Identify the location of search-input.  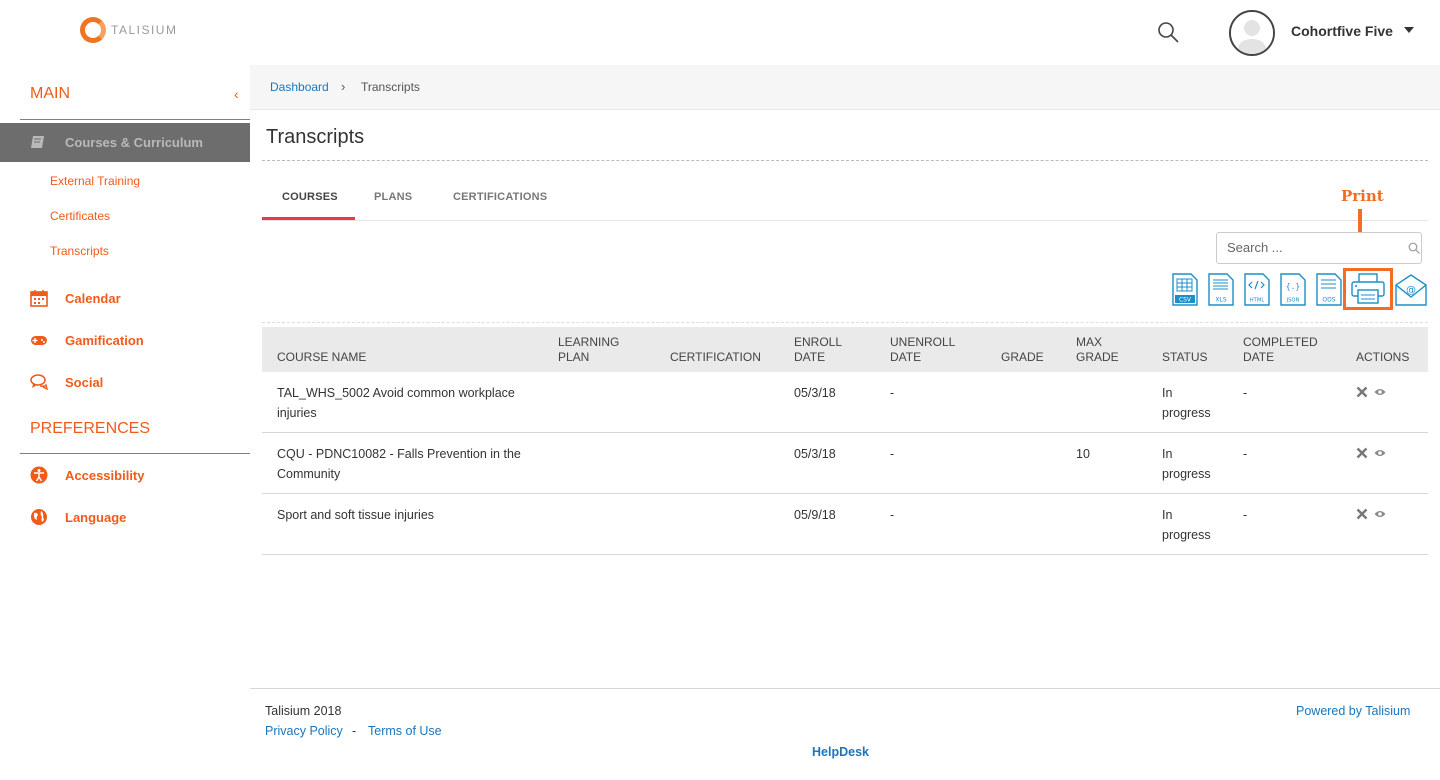
(1312, 247).